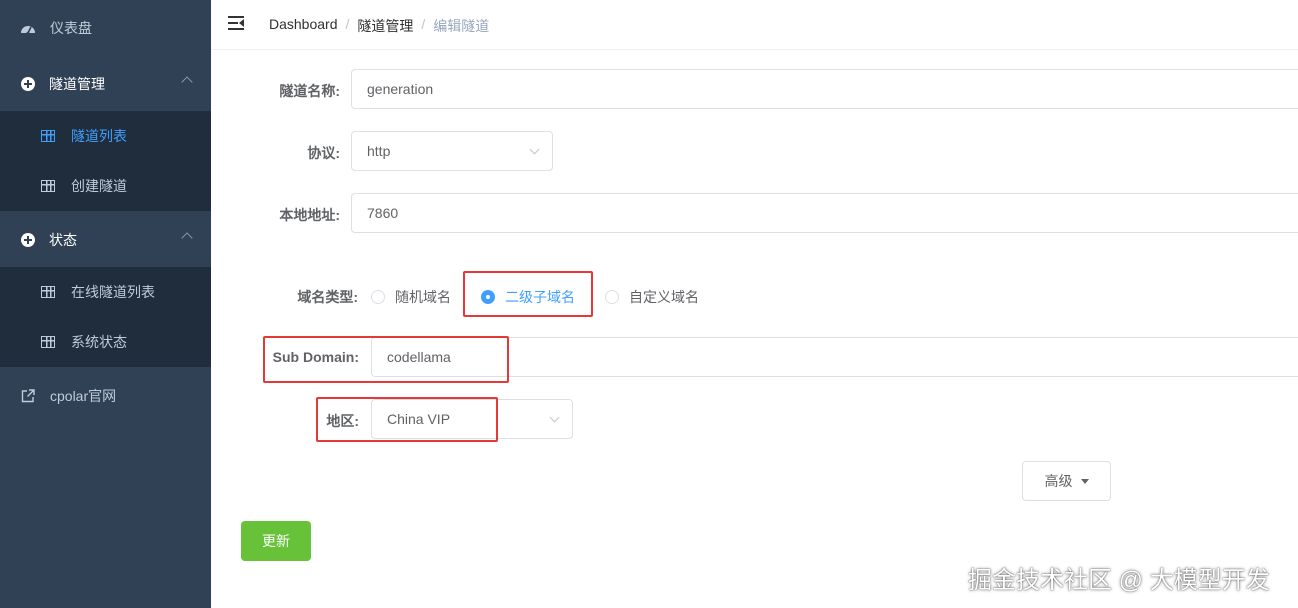  What do you see at coordinates (276, 541) in the screenshot?
I see `update-button: 更新` at bounding box center [276, 541].